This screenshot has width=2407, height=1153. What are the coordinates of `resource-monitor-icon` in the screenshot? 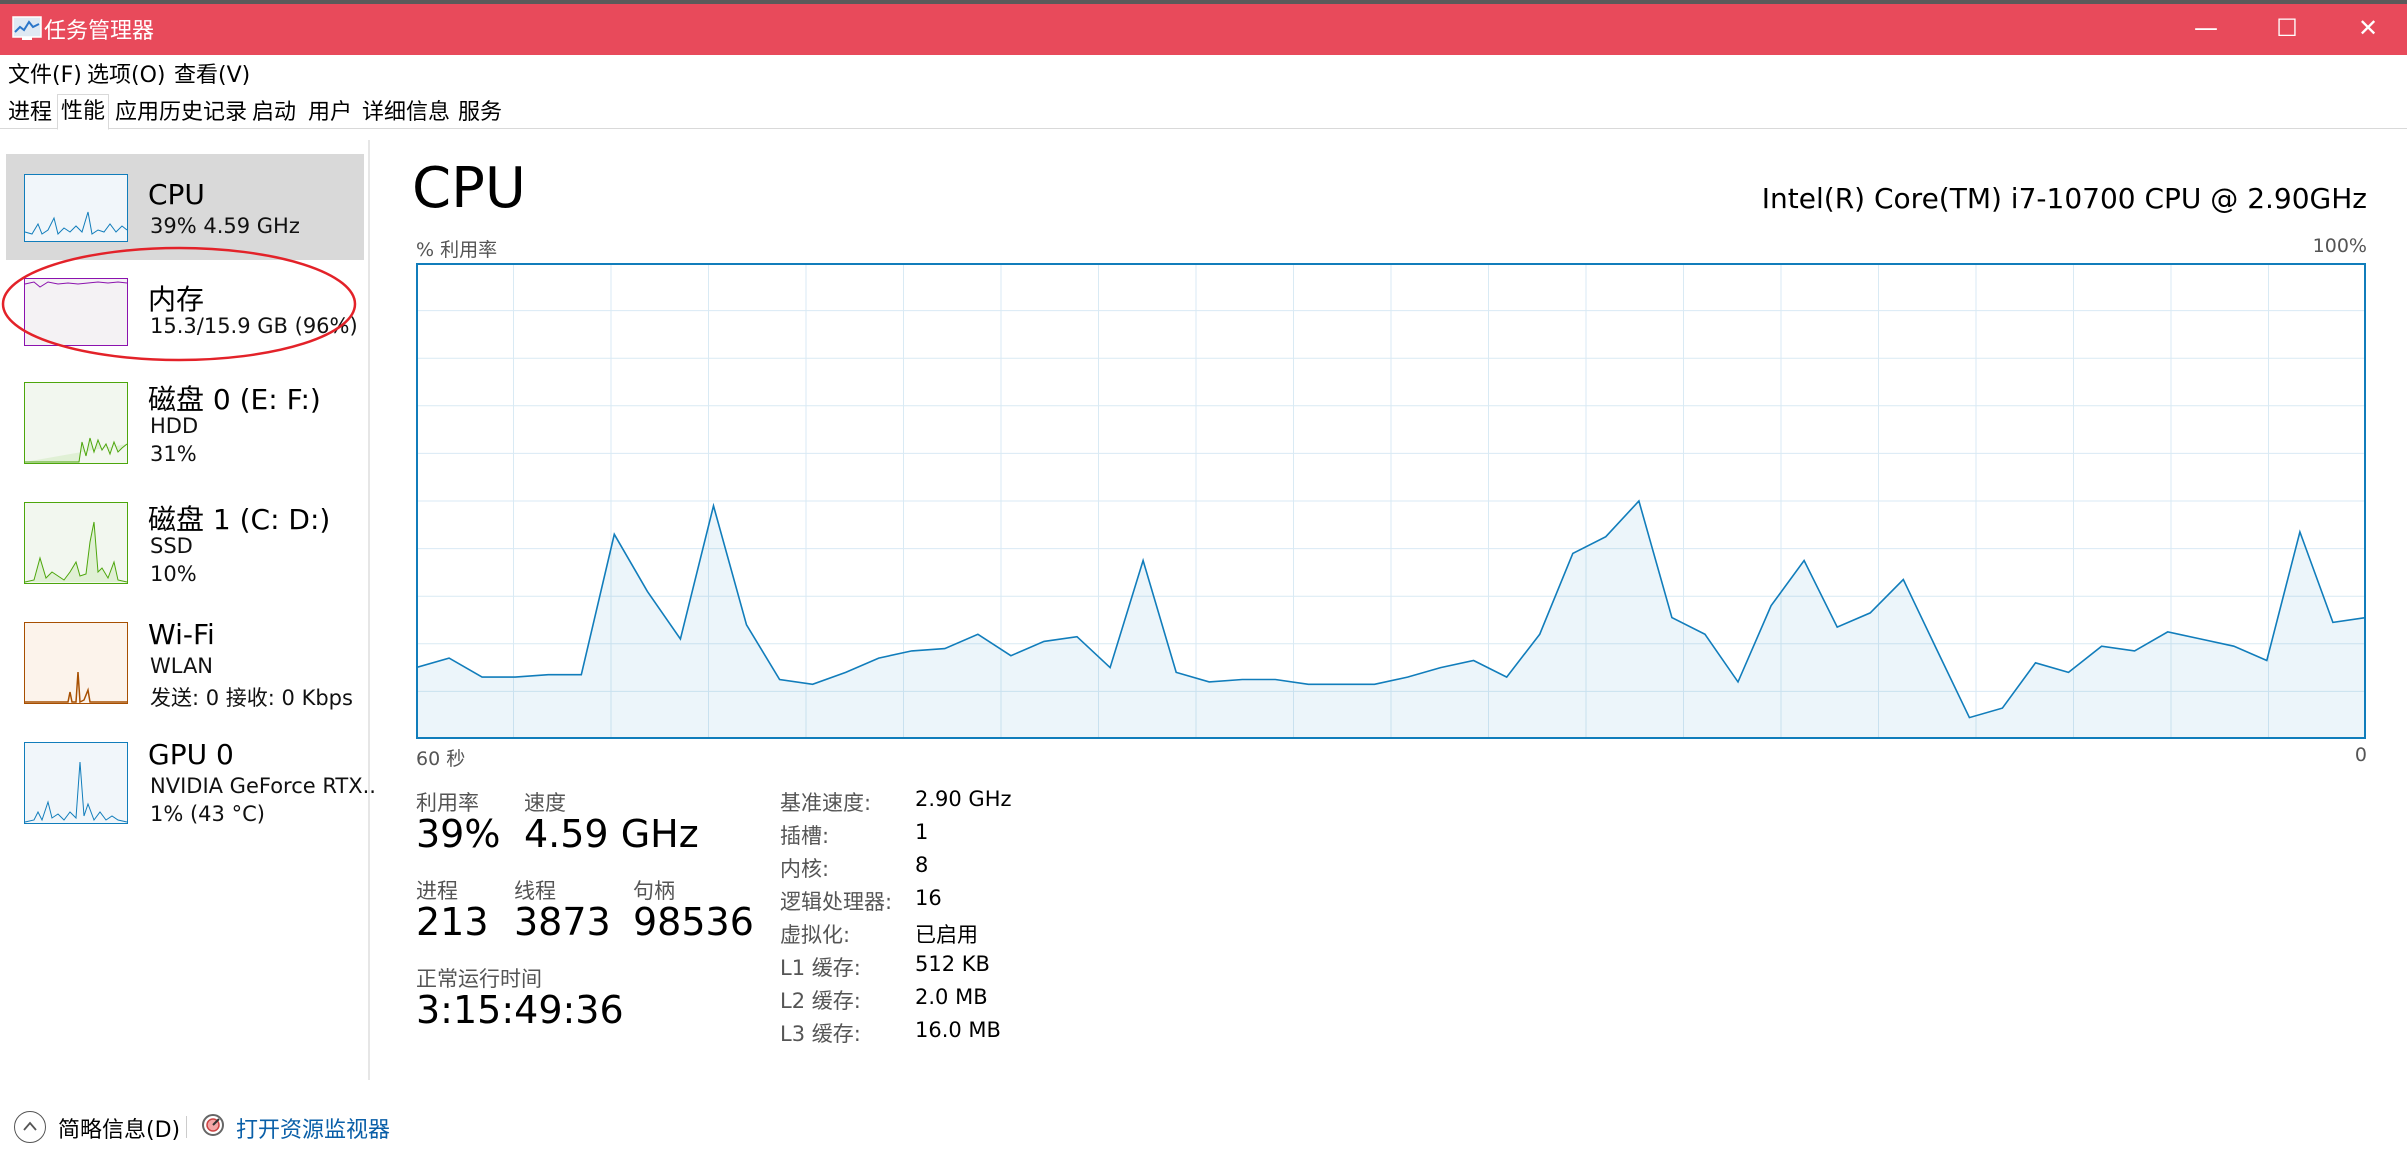 It's located at (213, 1125).